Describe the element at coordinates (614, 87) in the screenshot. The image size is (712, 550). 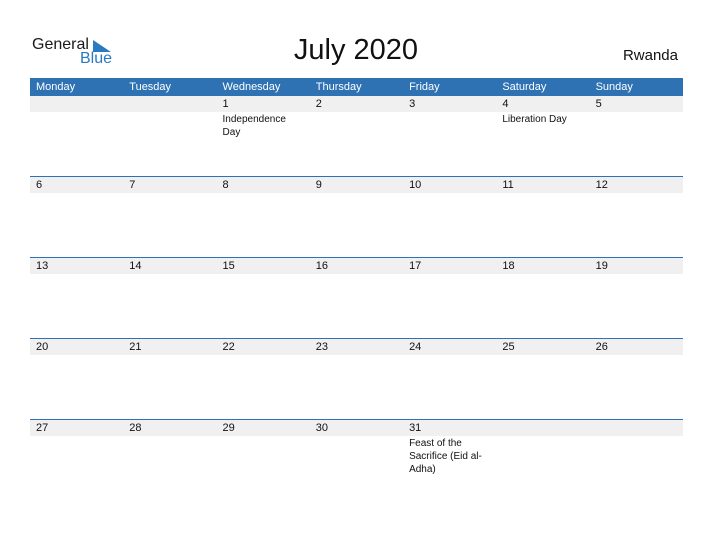
I see `weekday-label: Sunday` at that location.